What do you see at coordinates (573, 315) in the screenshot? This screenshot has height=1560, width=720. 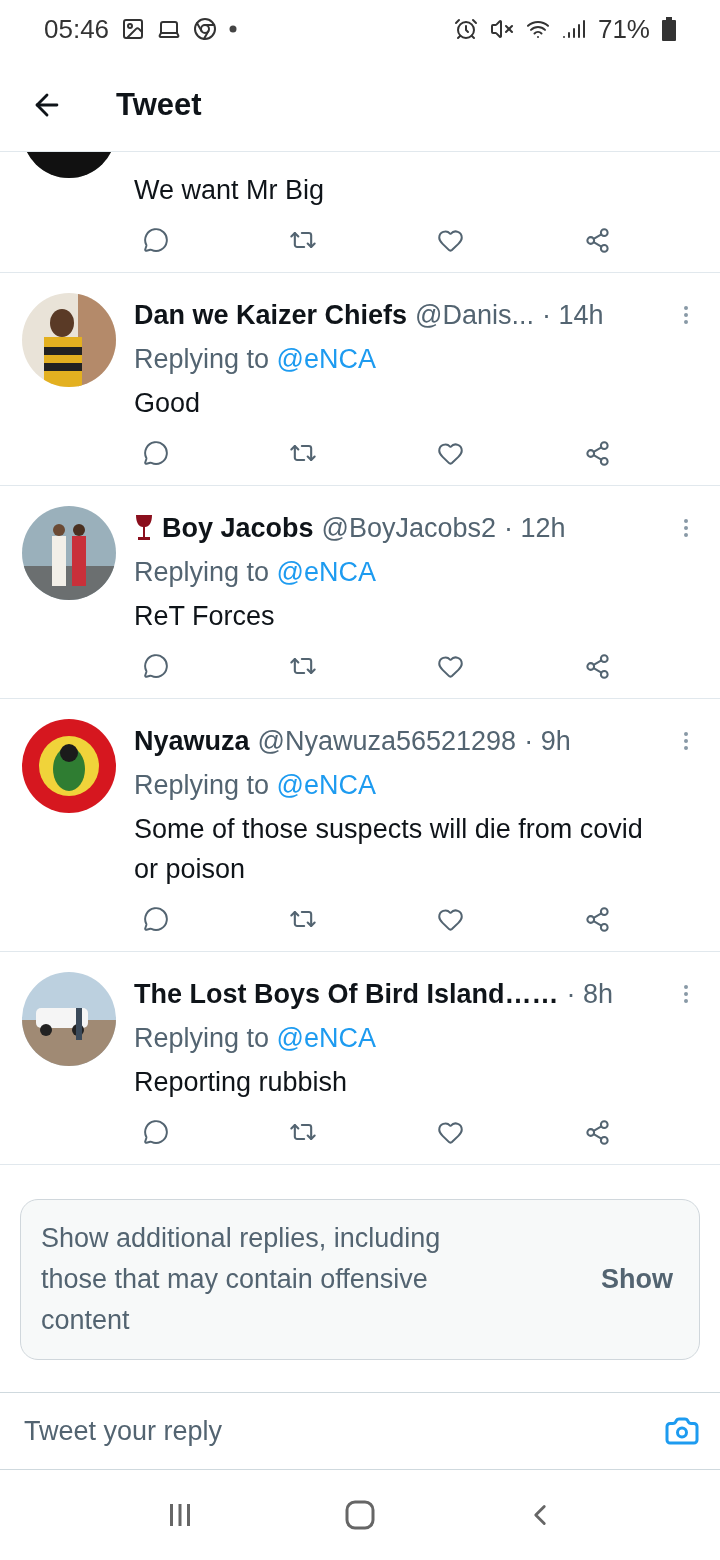 I see `tweet-time: · 14h` at bounding box center [573, 315].